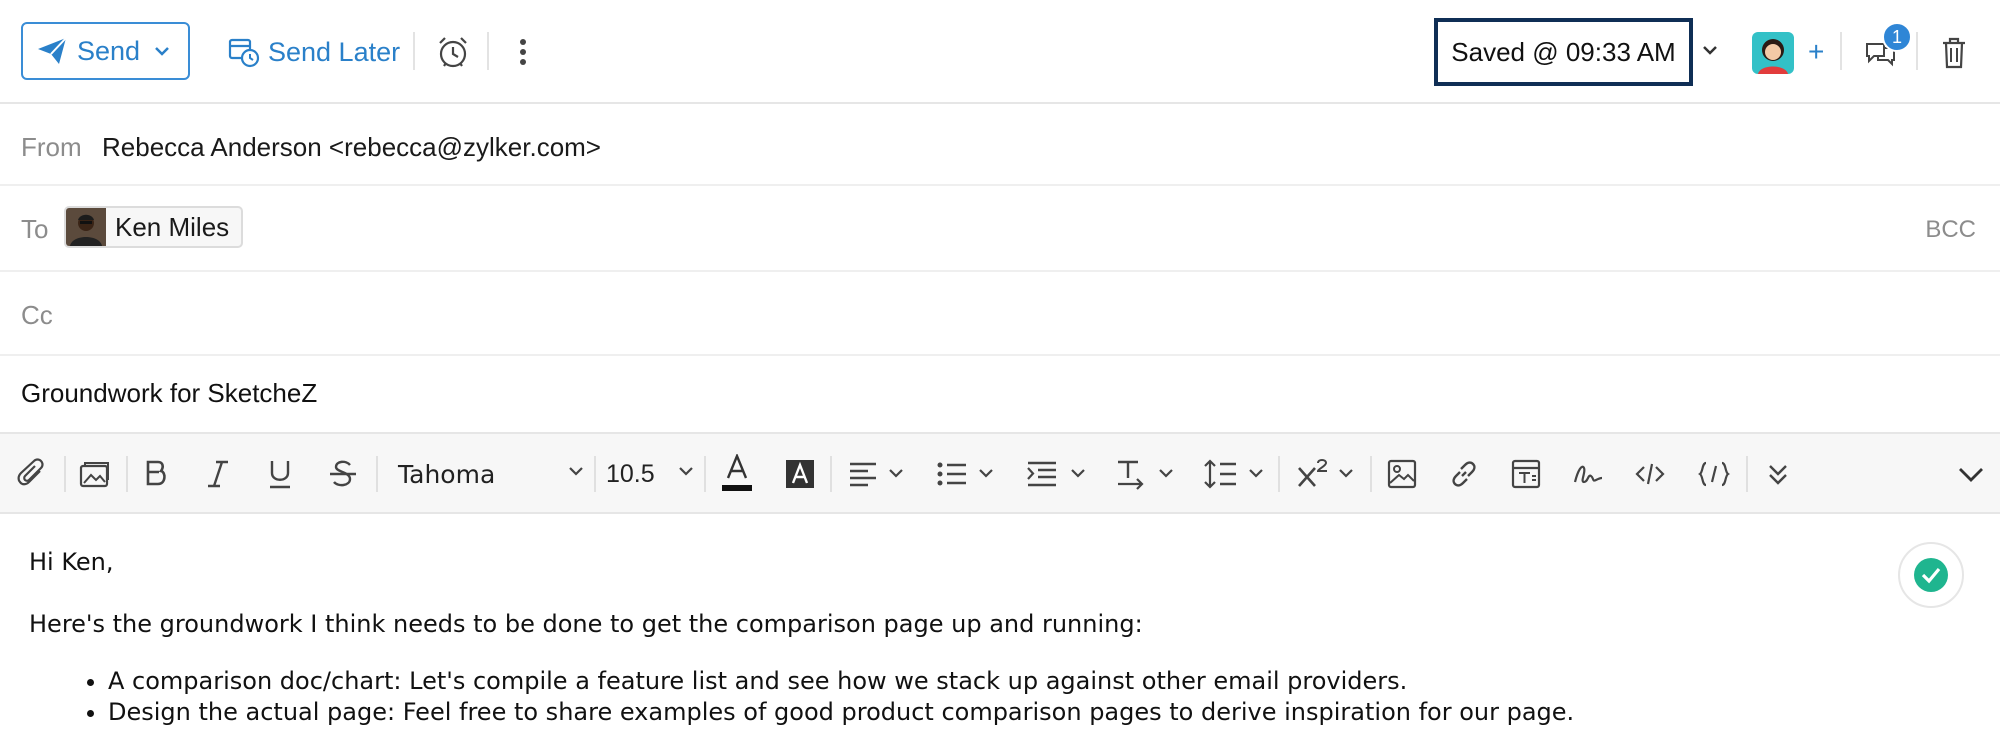 The width and height of the screenshot is (2000, 740). Describe the element at coordinates (1816, 52) in the screenshot. I see `add-collaborator-button: +` at that location.